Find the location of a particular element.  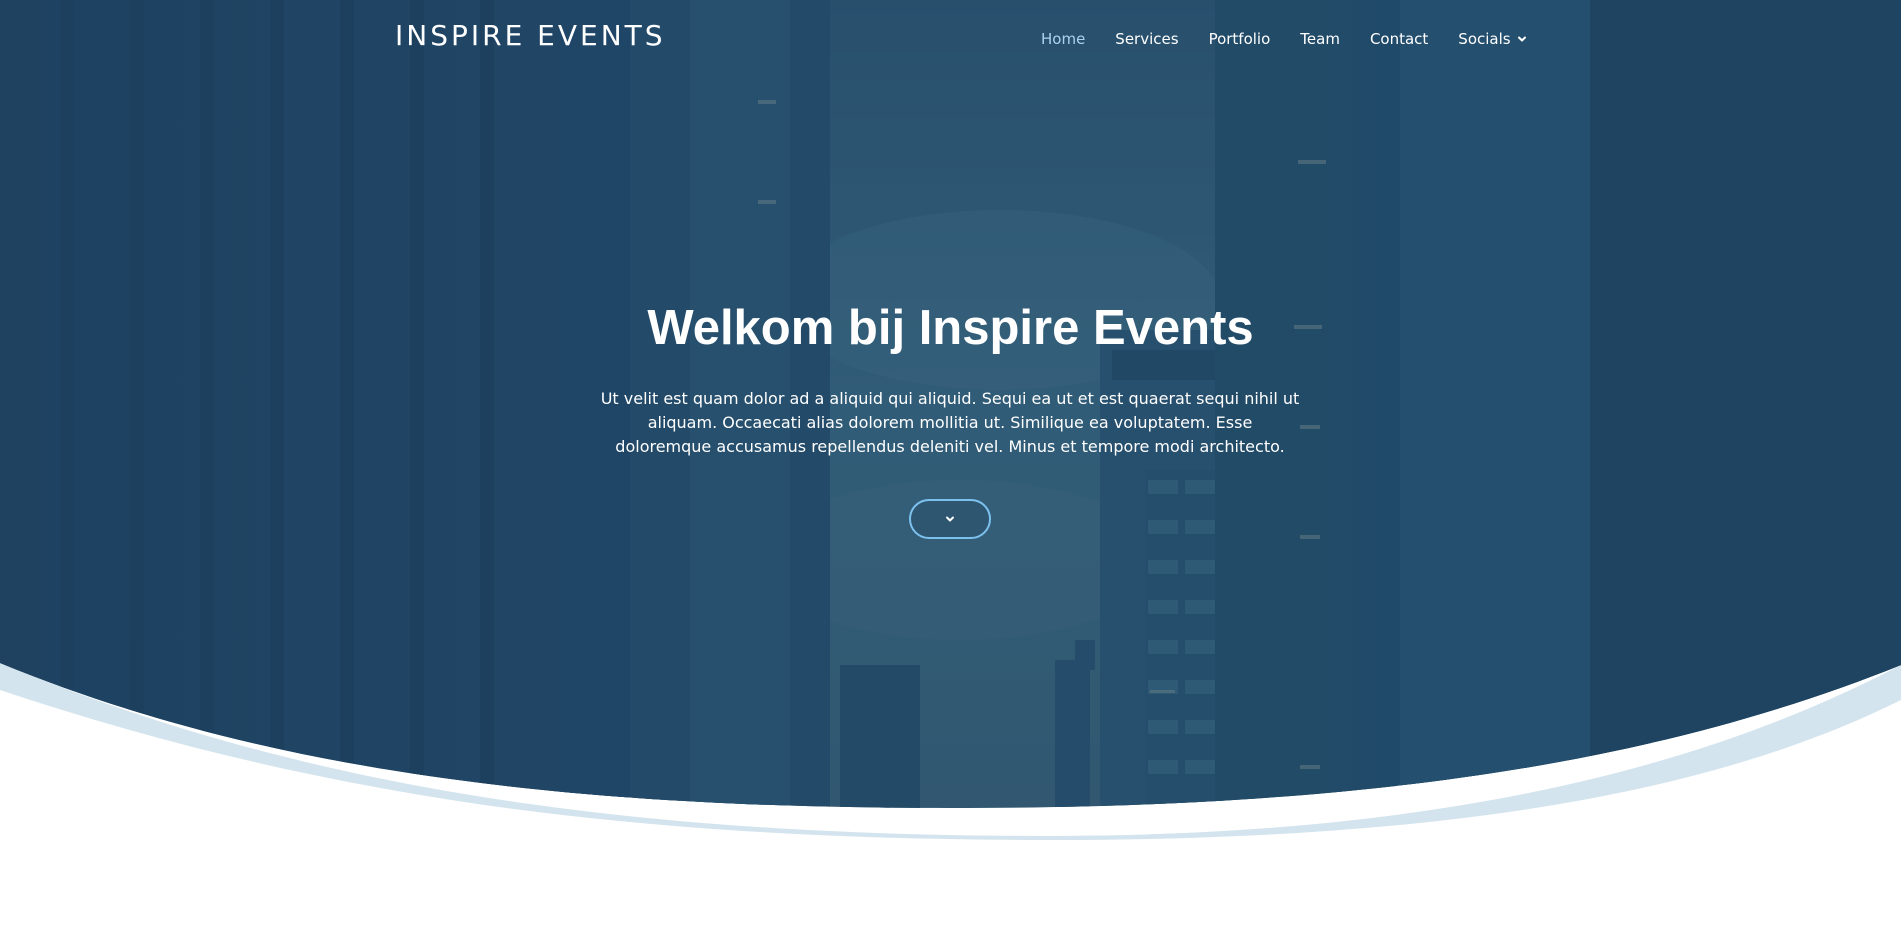

nav-item-portfolio: Portfolio is located at coordinates (1240, 39).